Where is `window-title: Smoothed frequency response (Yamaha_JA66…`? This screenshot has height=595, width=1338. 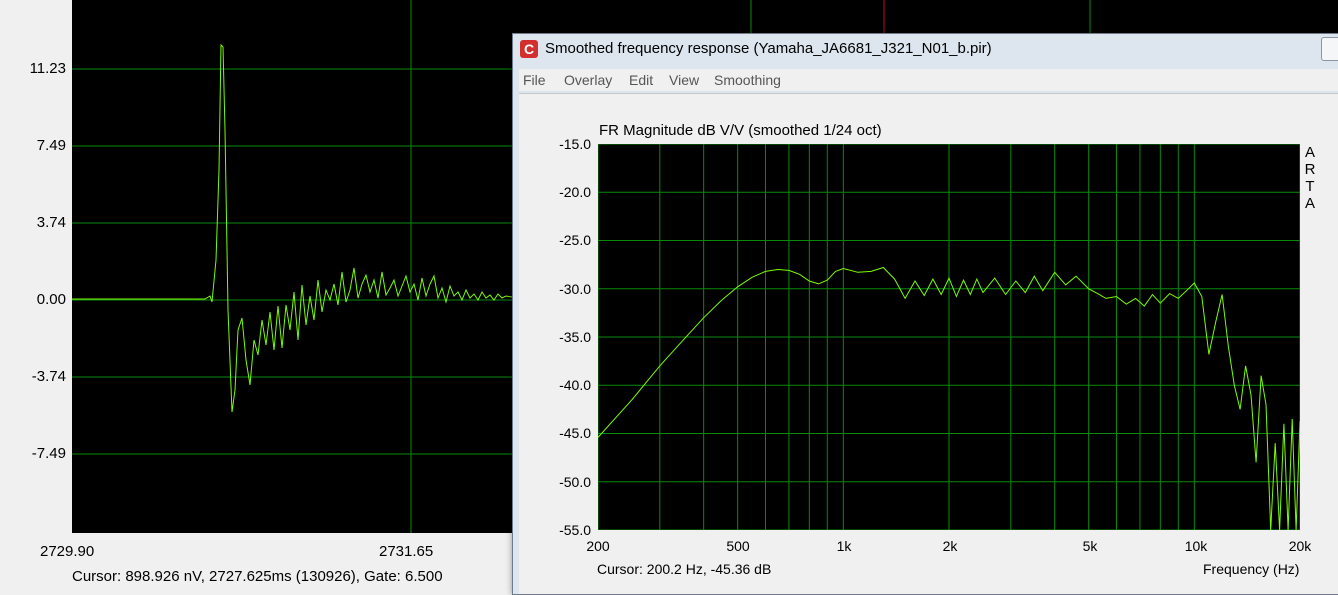 window-title: Smoothed frequency response (Yamaha_JA66… is located at coordinates (768, 48).